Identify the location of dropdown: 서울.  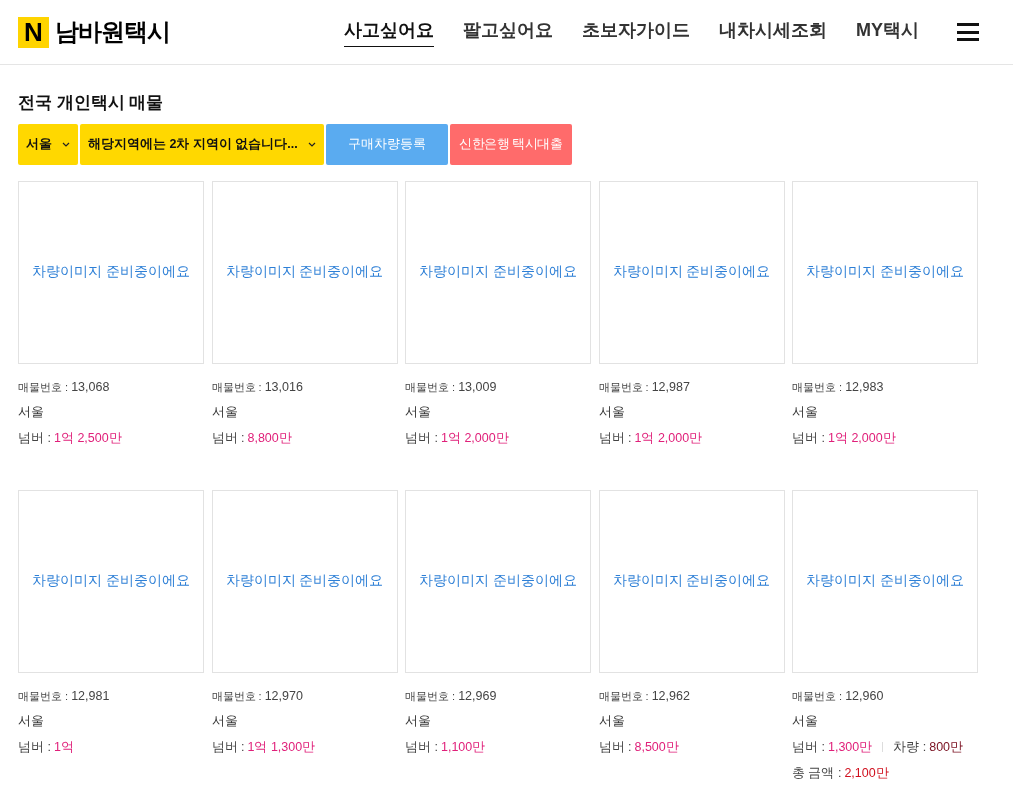
(48, 144).